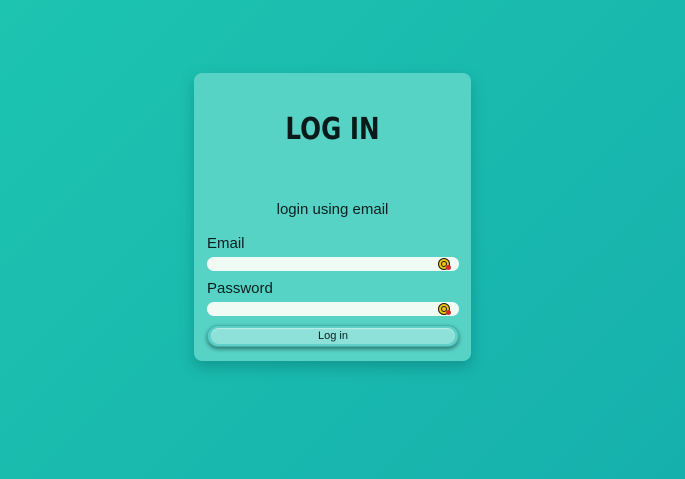  Describe the element at coordinates (332, 129) in the screenshot. I see `page-title: LOG IN` at that location.